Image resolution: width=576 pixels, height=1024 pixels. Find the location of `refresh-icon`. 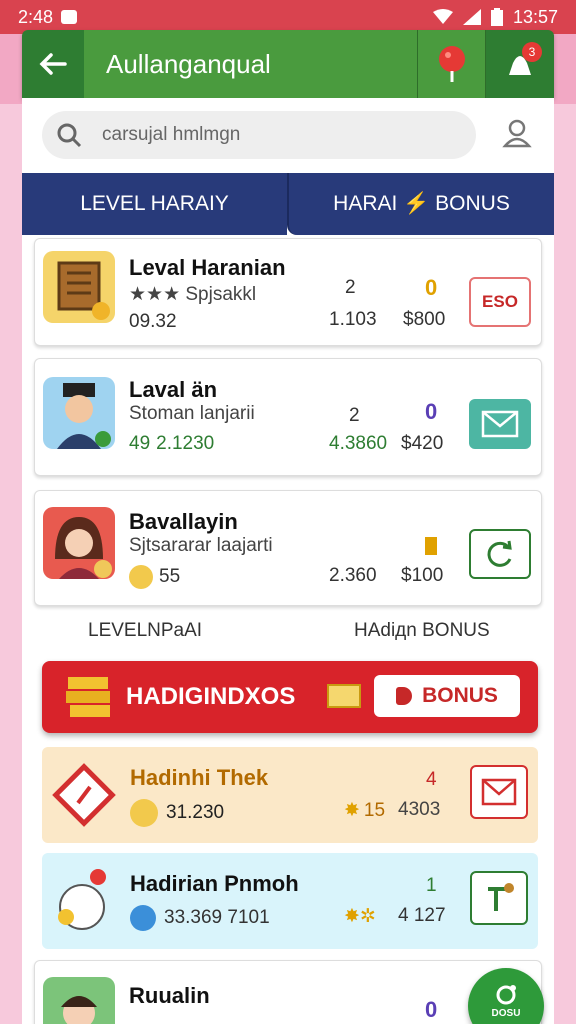

refresh-icon is located at coordinates (499, 553).